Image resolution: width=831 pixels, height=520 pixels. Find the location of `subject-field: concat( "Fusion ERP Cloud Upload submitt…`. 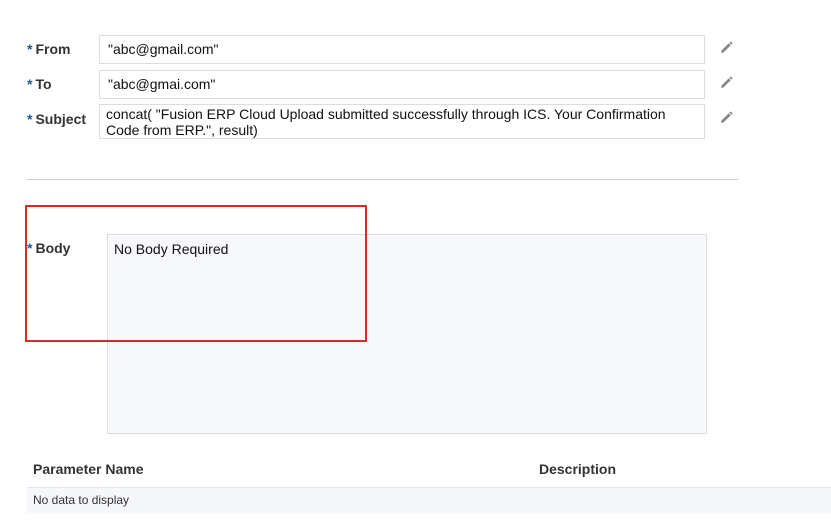

subject-field: concat( "Fusion ERP Cloud Upload submitt… is located at coordinates (402, 121).